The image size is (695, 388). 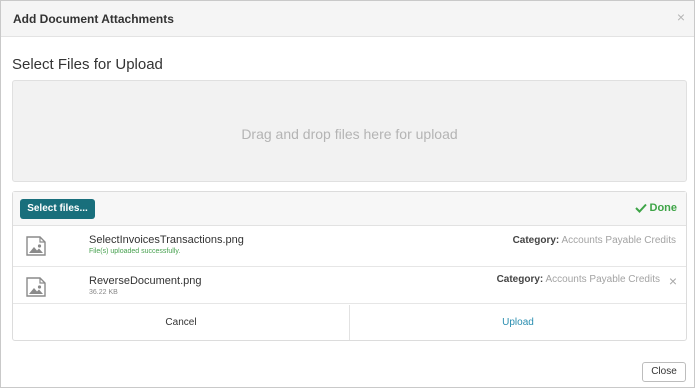 I want to click on upload-status-label: Done, so click(x=663, y=208).